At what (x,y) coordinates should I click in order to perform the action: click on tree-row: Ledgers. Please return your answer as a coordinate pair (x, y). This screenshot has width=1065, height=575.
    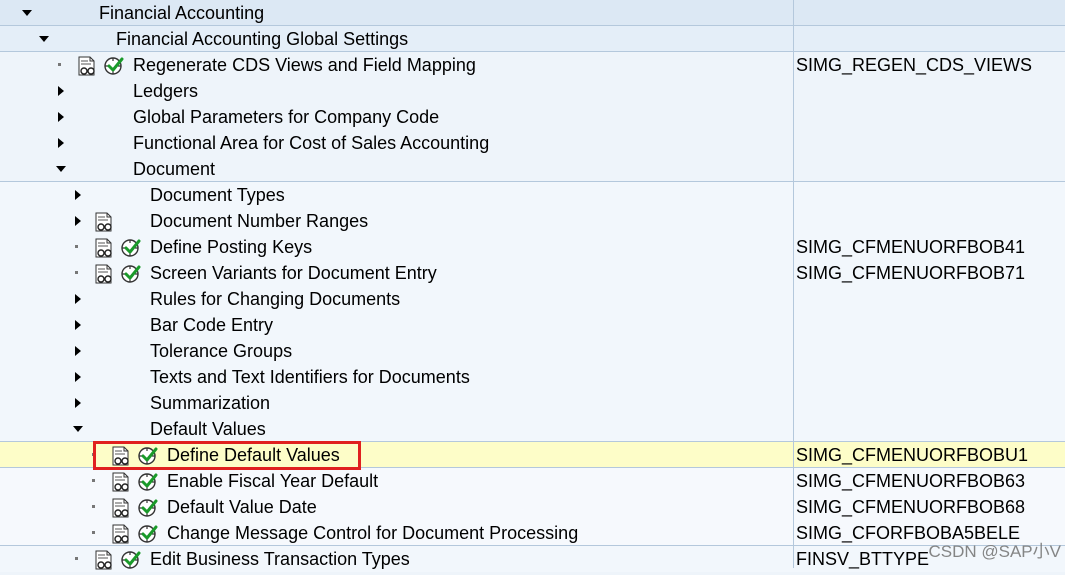
    Looking at the image, I should click on (532, 91).